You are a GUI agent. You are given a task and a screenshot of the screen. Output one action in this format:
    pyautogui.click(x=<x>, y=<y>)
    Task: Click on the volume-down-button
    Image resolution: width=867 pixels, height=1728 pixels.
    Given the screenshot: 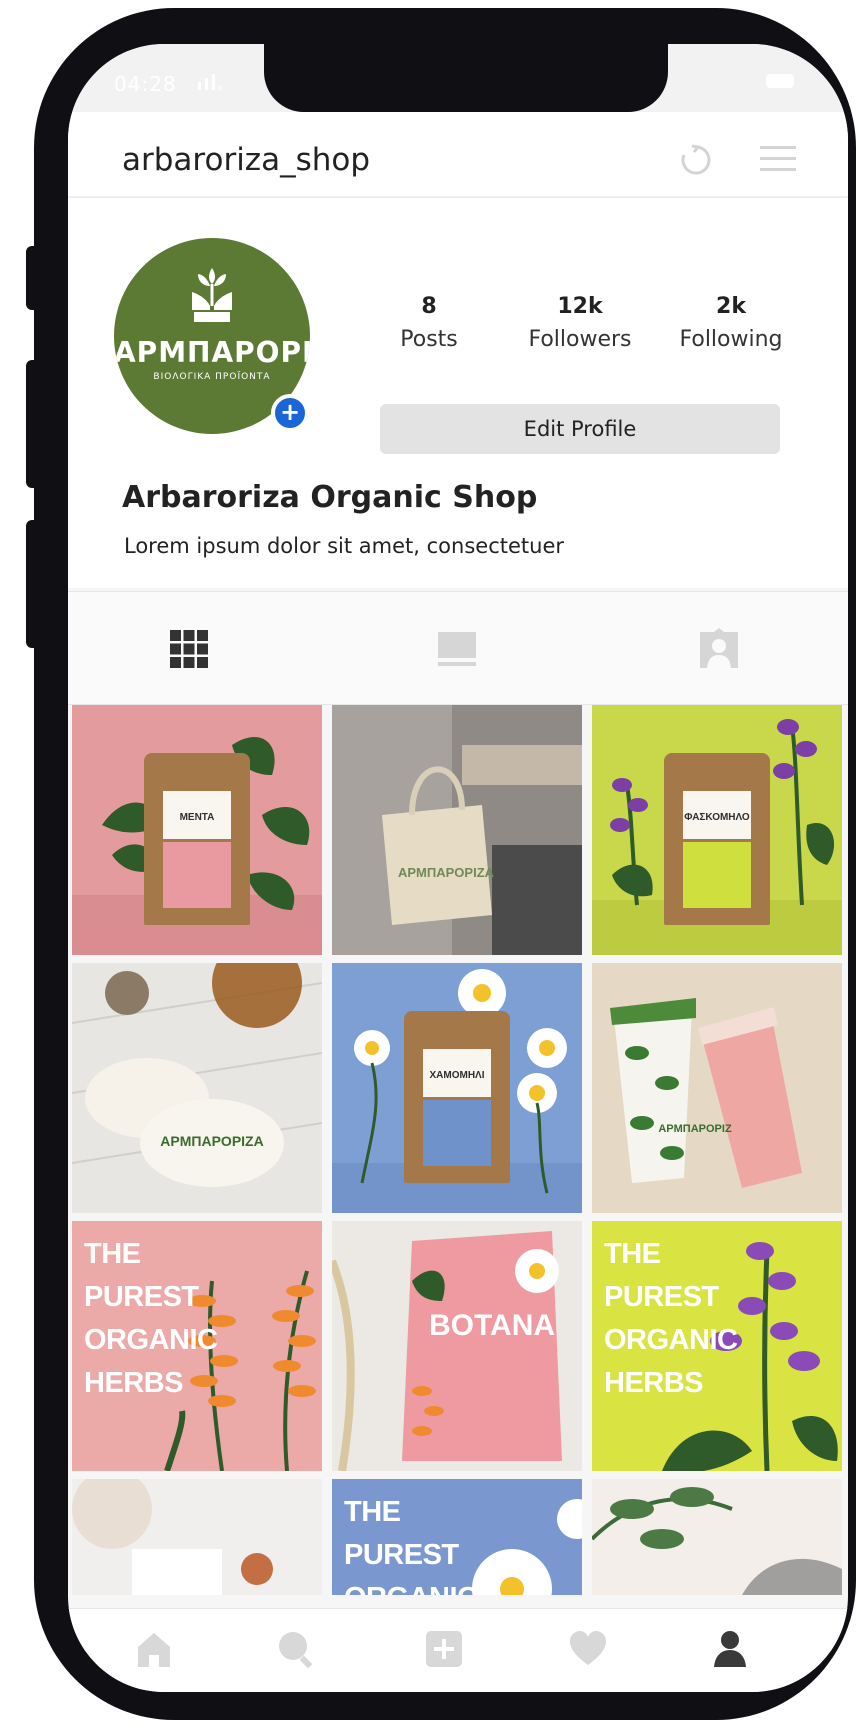 What is the action you would take?
    pyautogui.click(x=33, y=584)
    